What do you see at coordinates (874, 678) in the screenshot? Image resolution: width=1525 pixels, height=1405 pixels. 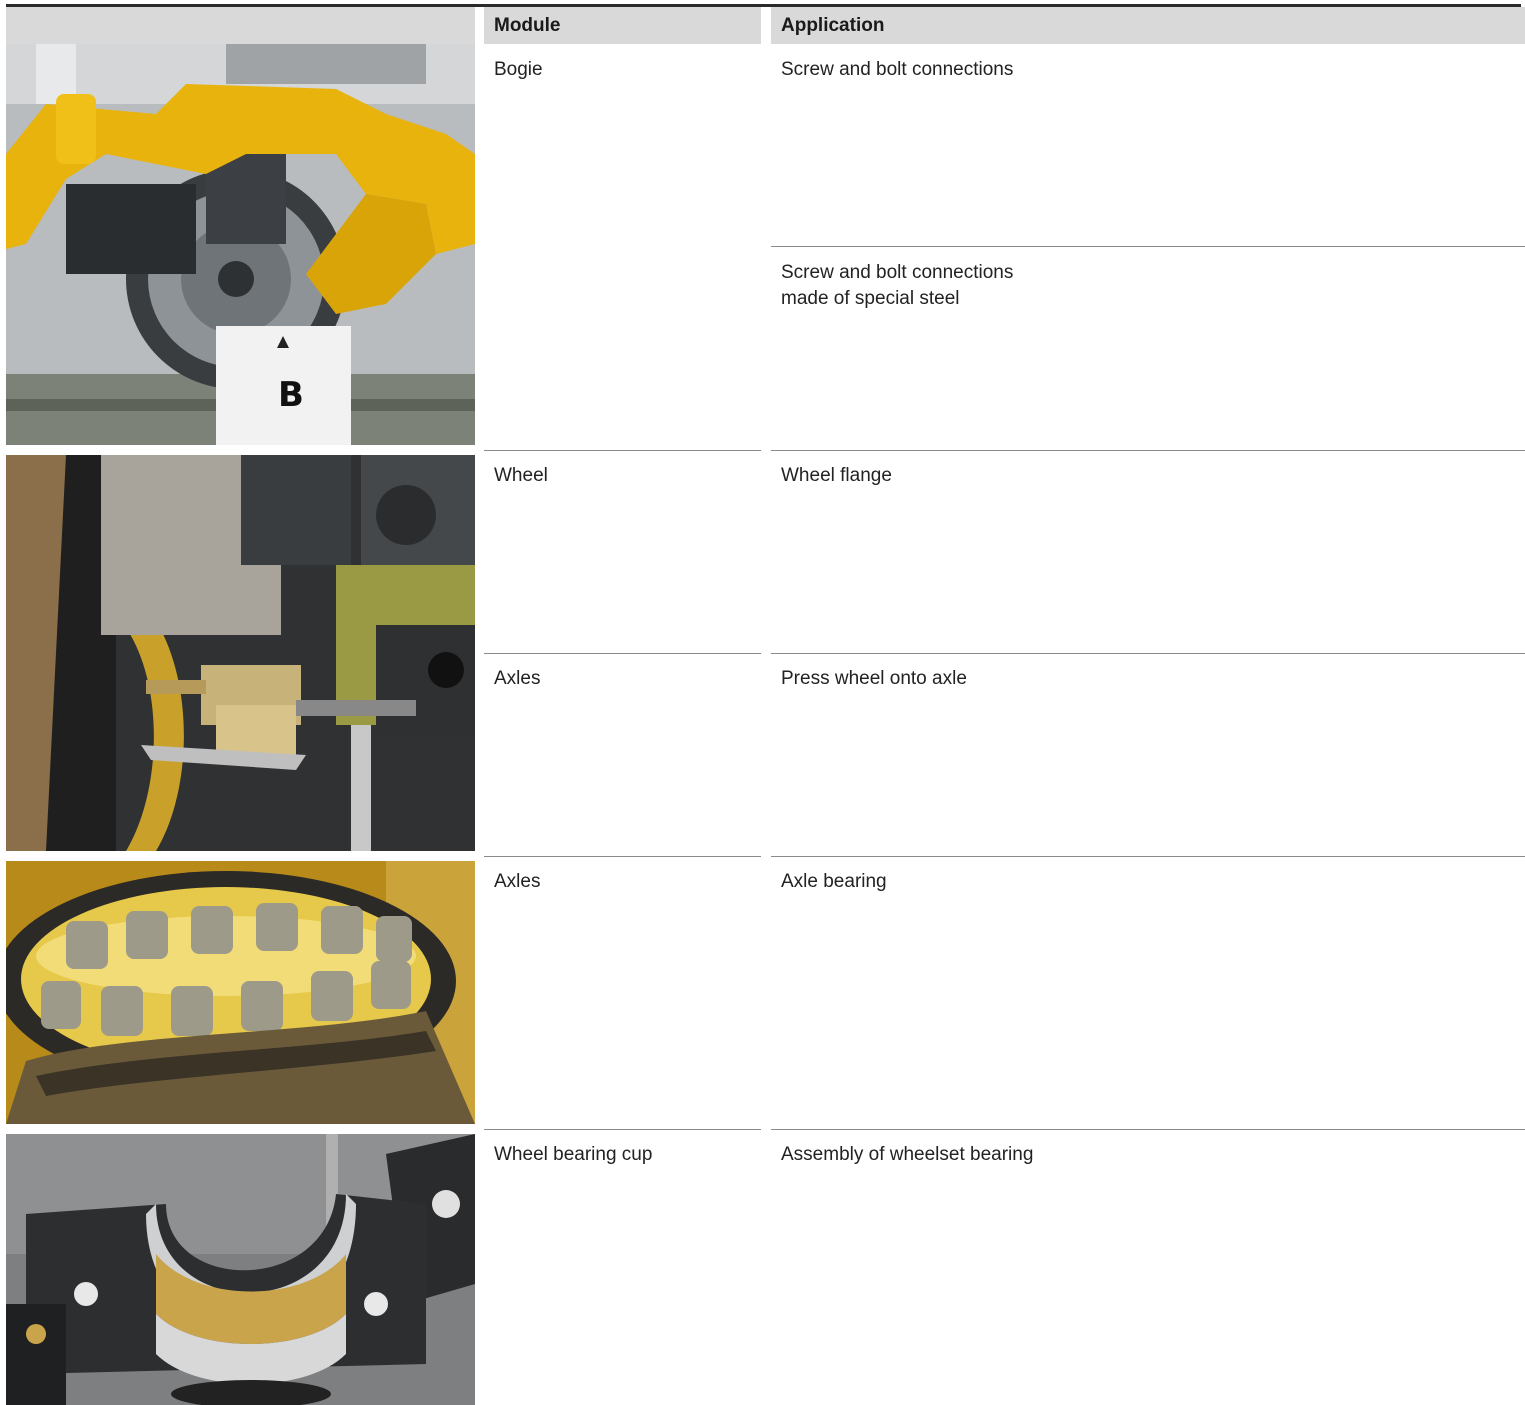 I see `application-cell-press-wheel: Press wheel onto axle` at bounding box center [874, 678].